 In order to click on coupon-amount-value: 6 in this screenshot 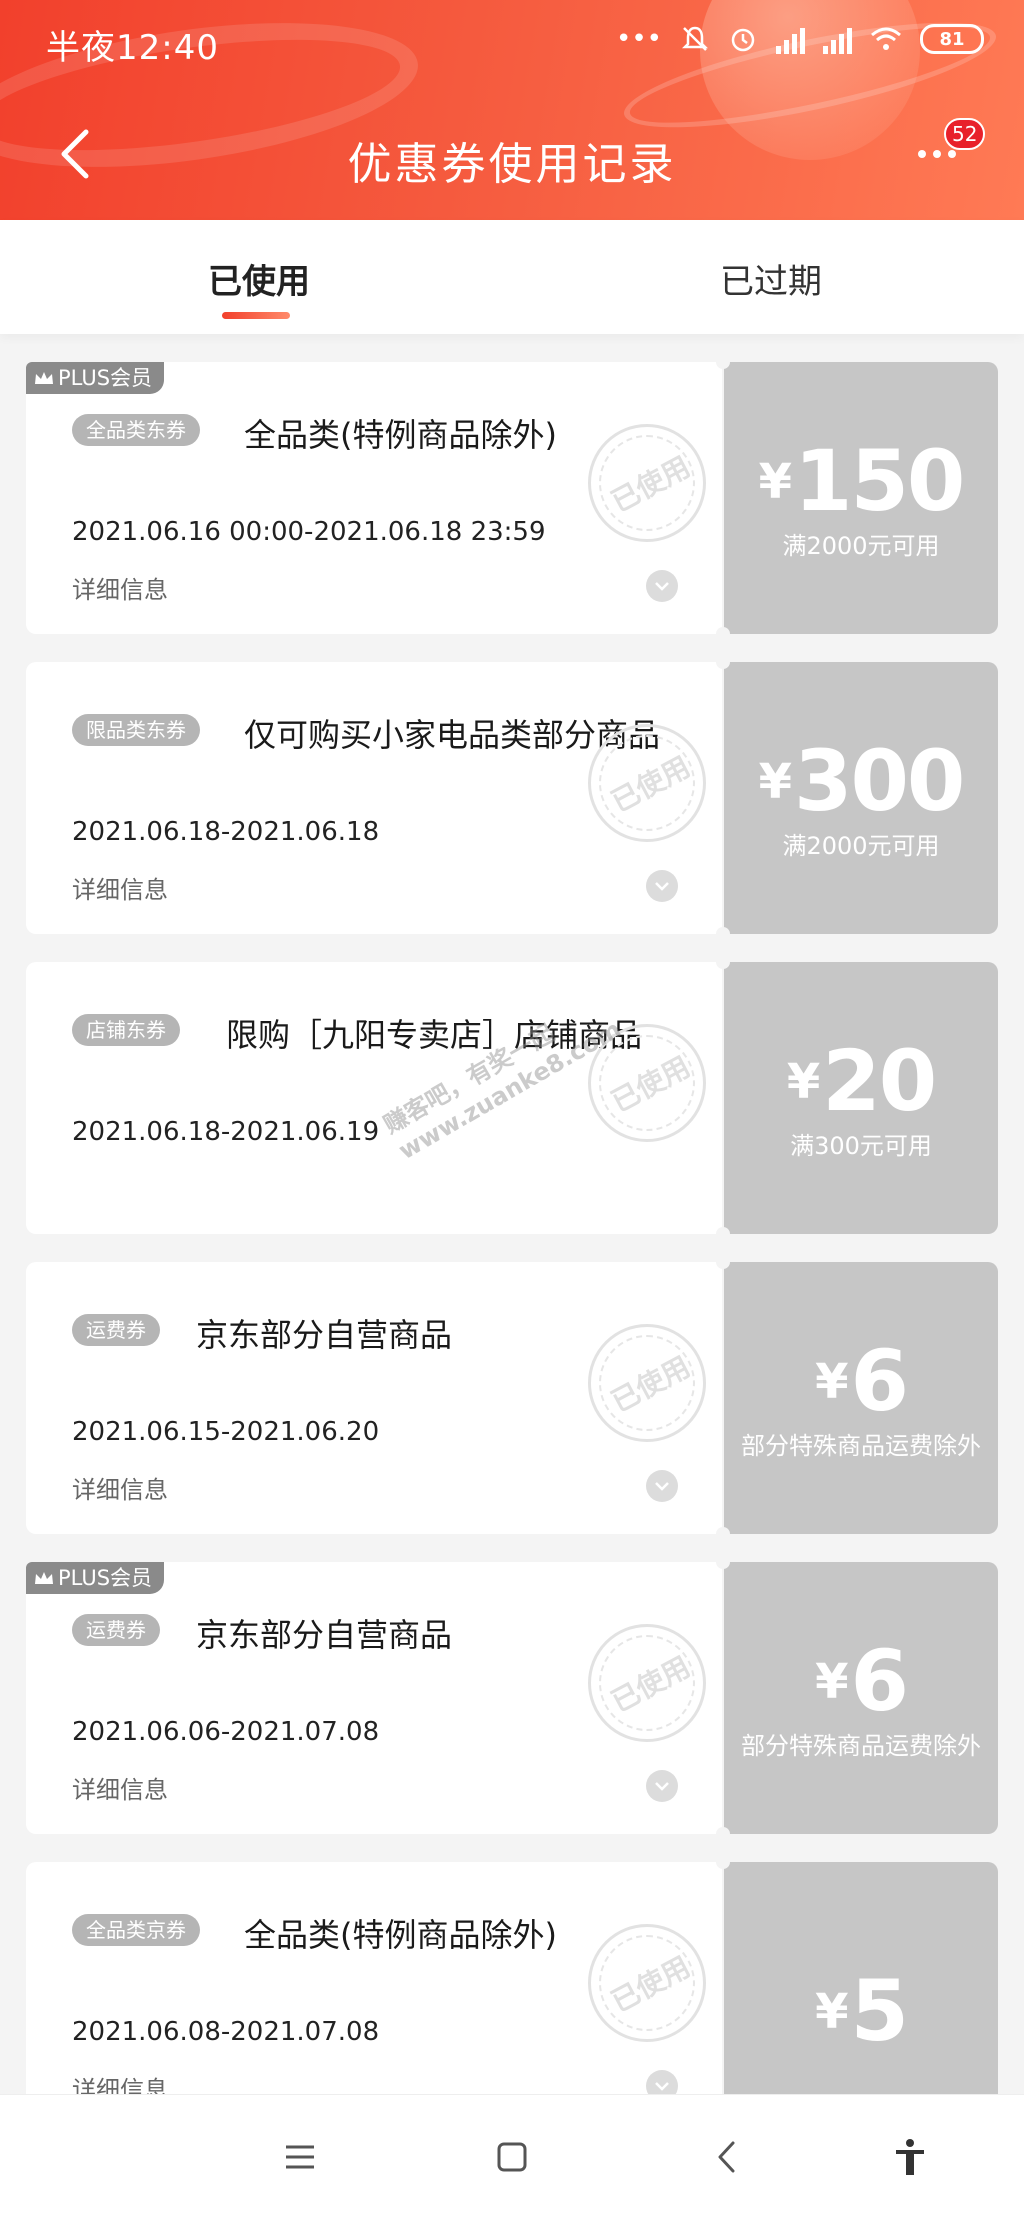, I will do `click(879, 1681)`.